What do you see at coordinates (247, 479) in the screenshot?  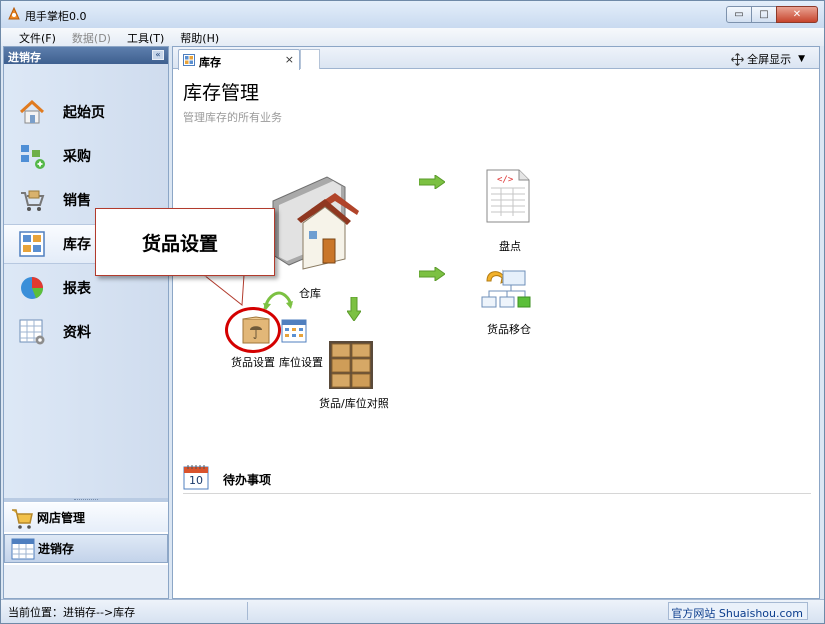 I see `todo-label: 待办事项` at bounding box center [247, 479].